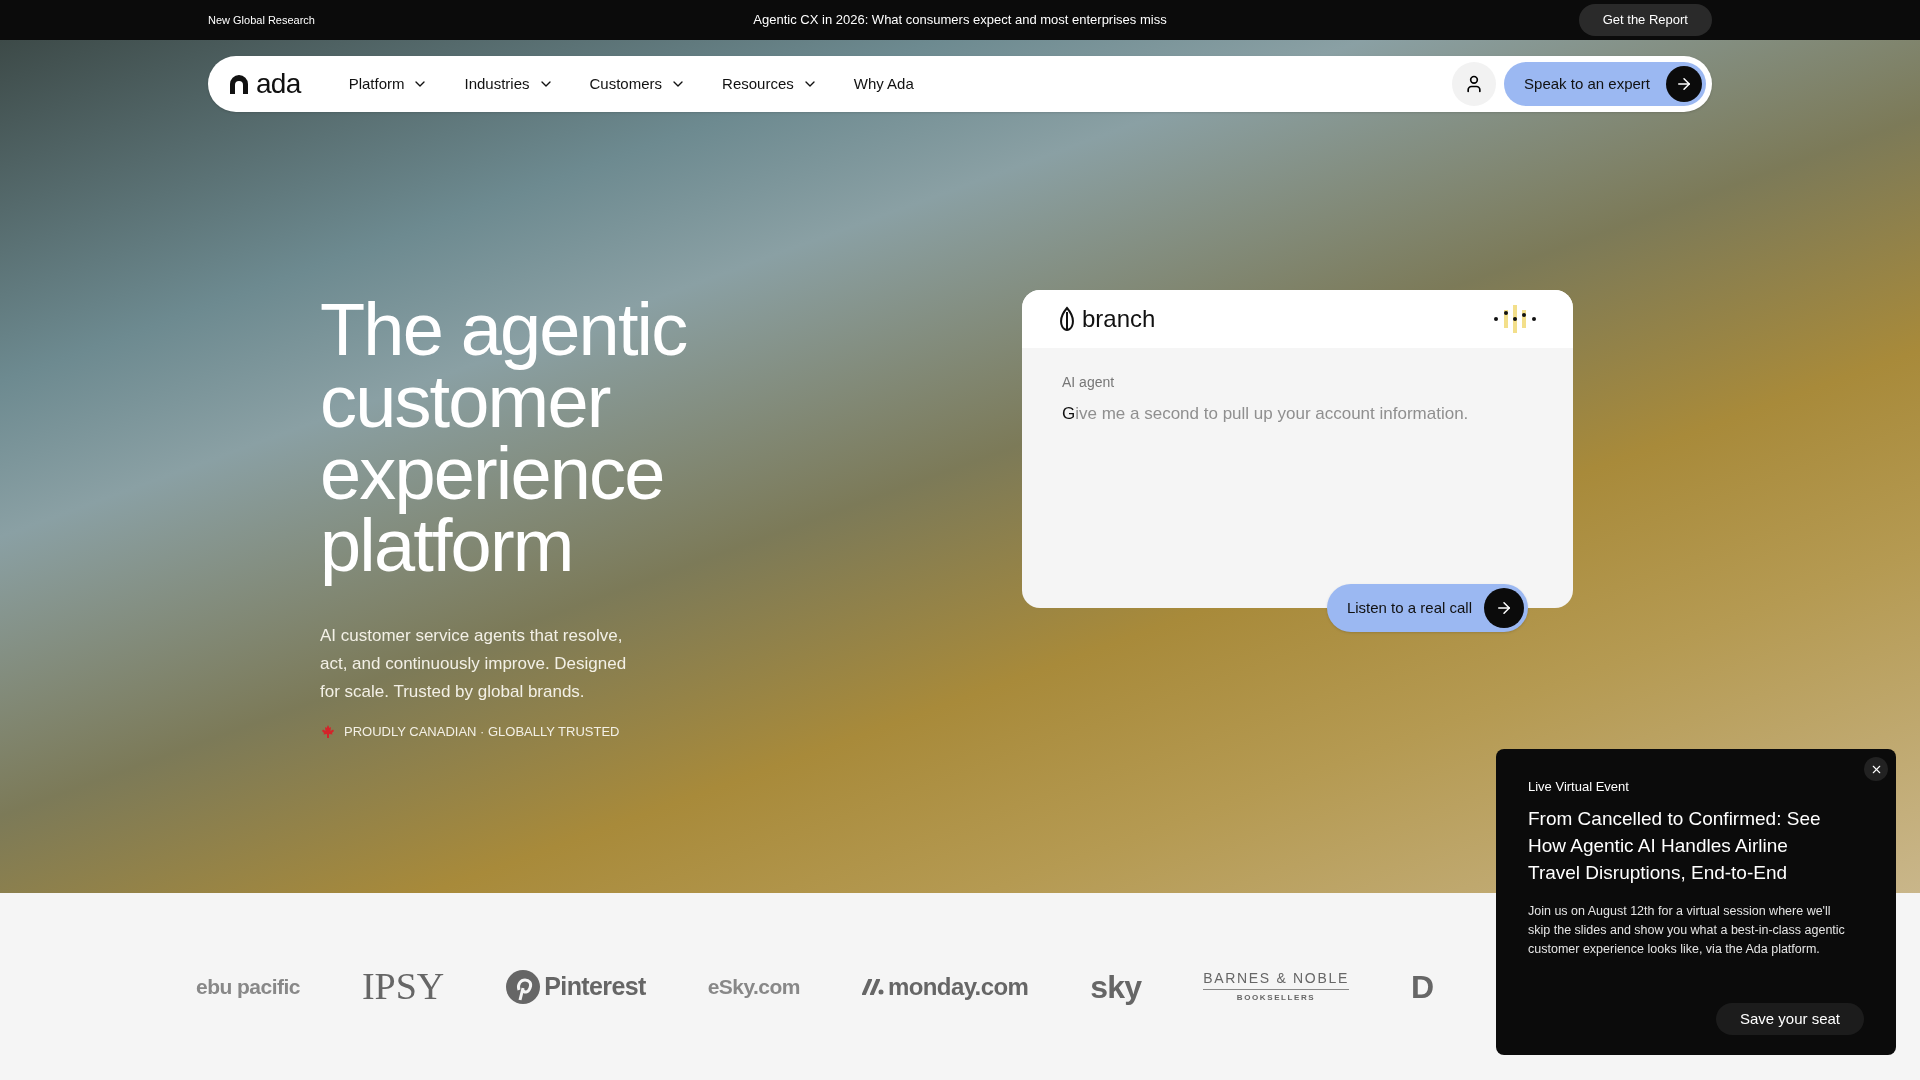 This screenshot has height=1080, width=1920. Describe the element at coordinates (1675, 845) in the screenshot. I see `event-title: From Cancelled to Confirmed: See How Agentic AI Handles Airline Travel Disruptions, End-to-End` at that location.